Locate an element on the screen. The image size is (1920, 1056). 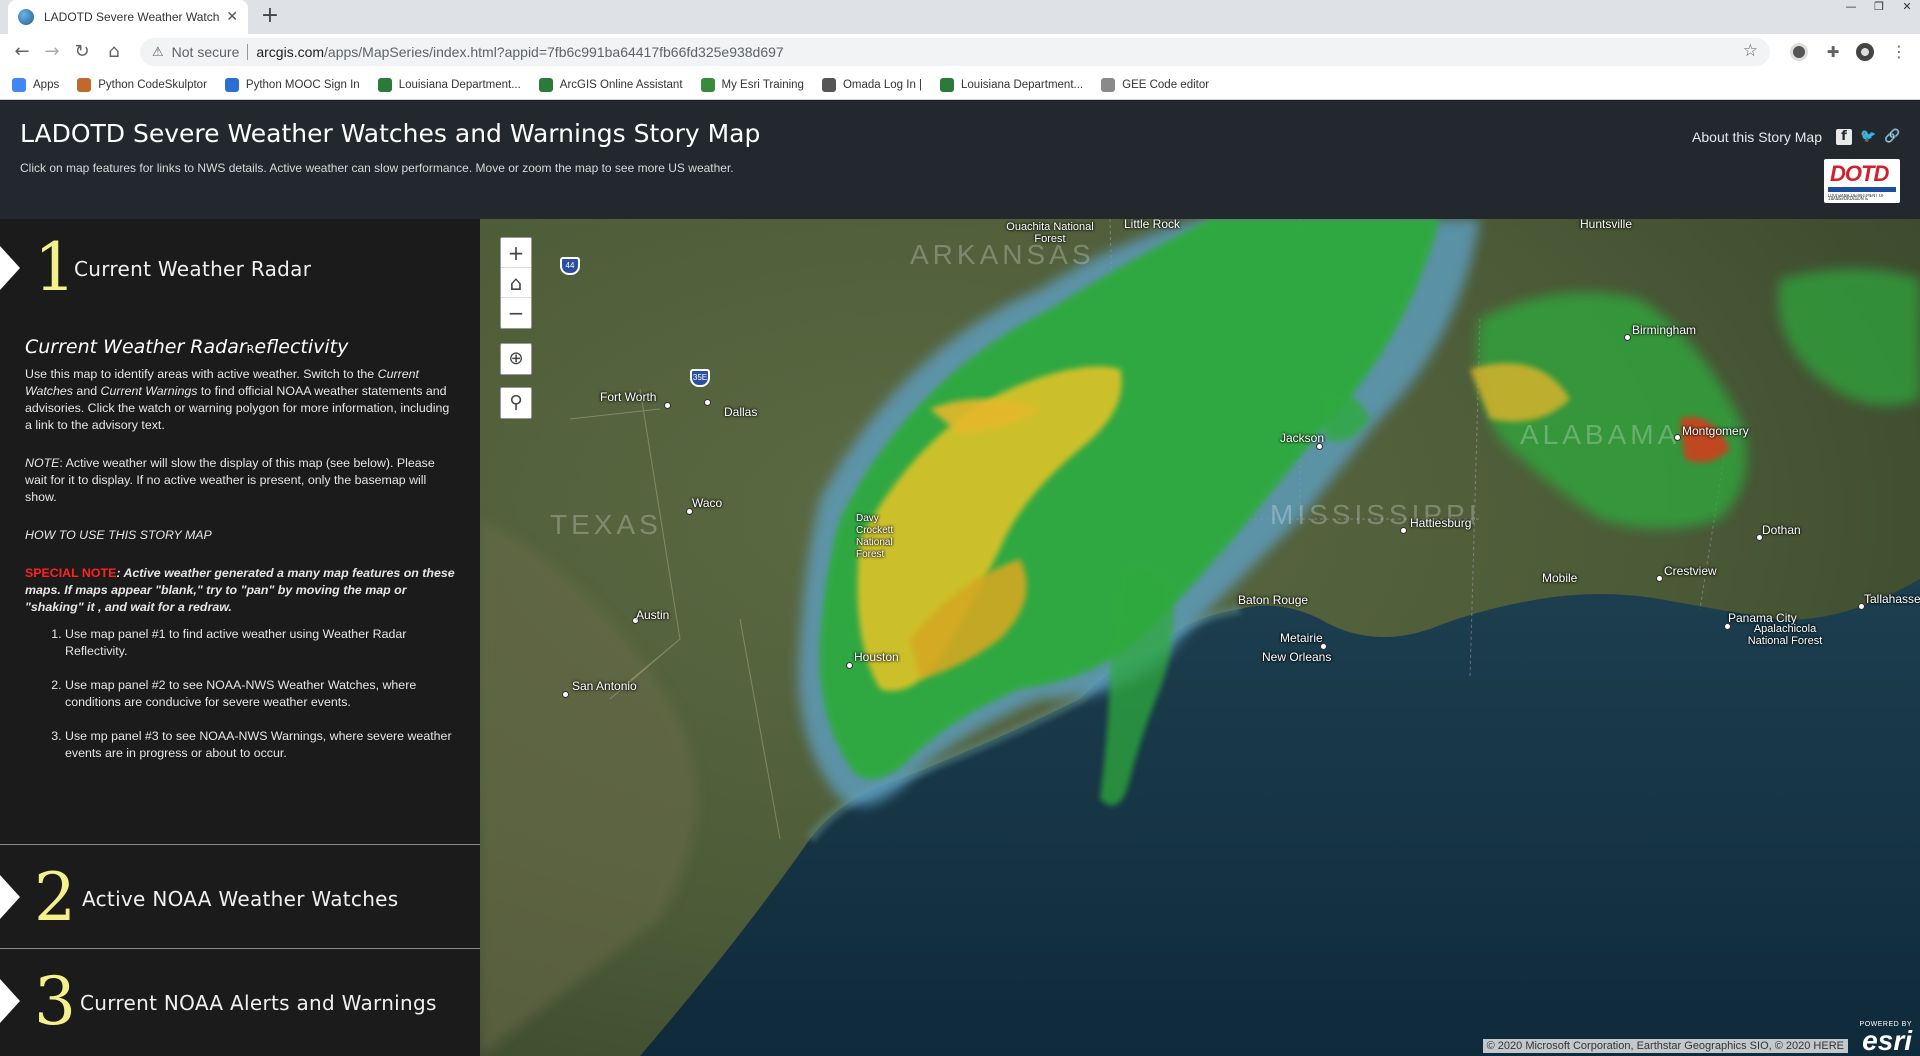
reload-icon: ↻ is located at coordinates (82, 52).